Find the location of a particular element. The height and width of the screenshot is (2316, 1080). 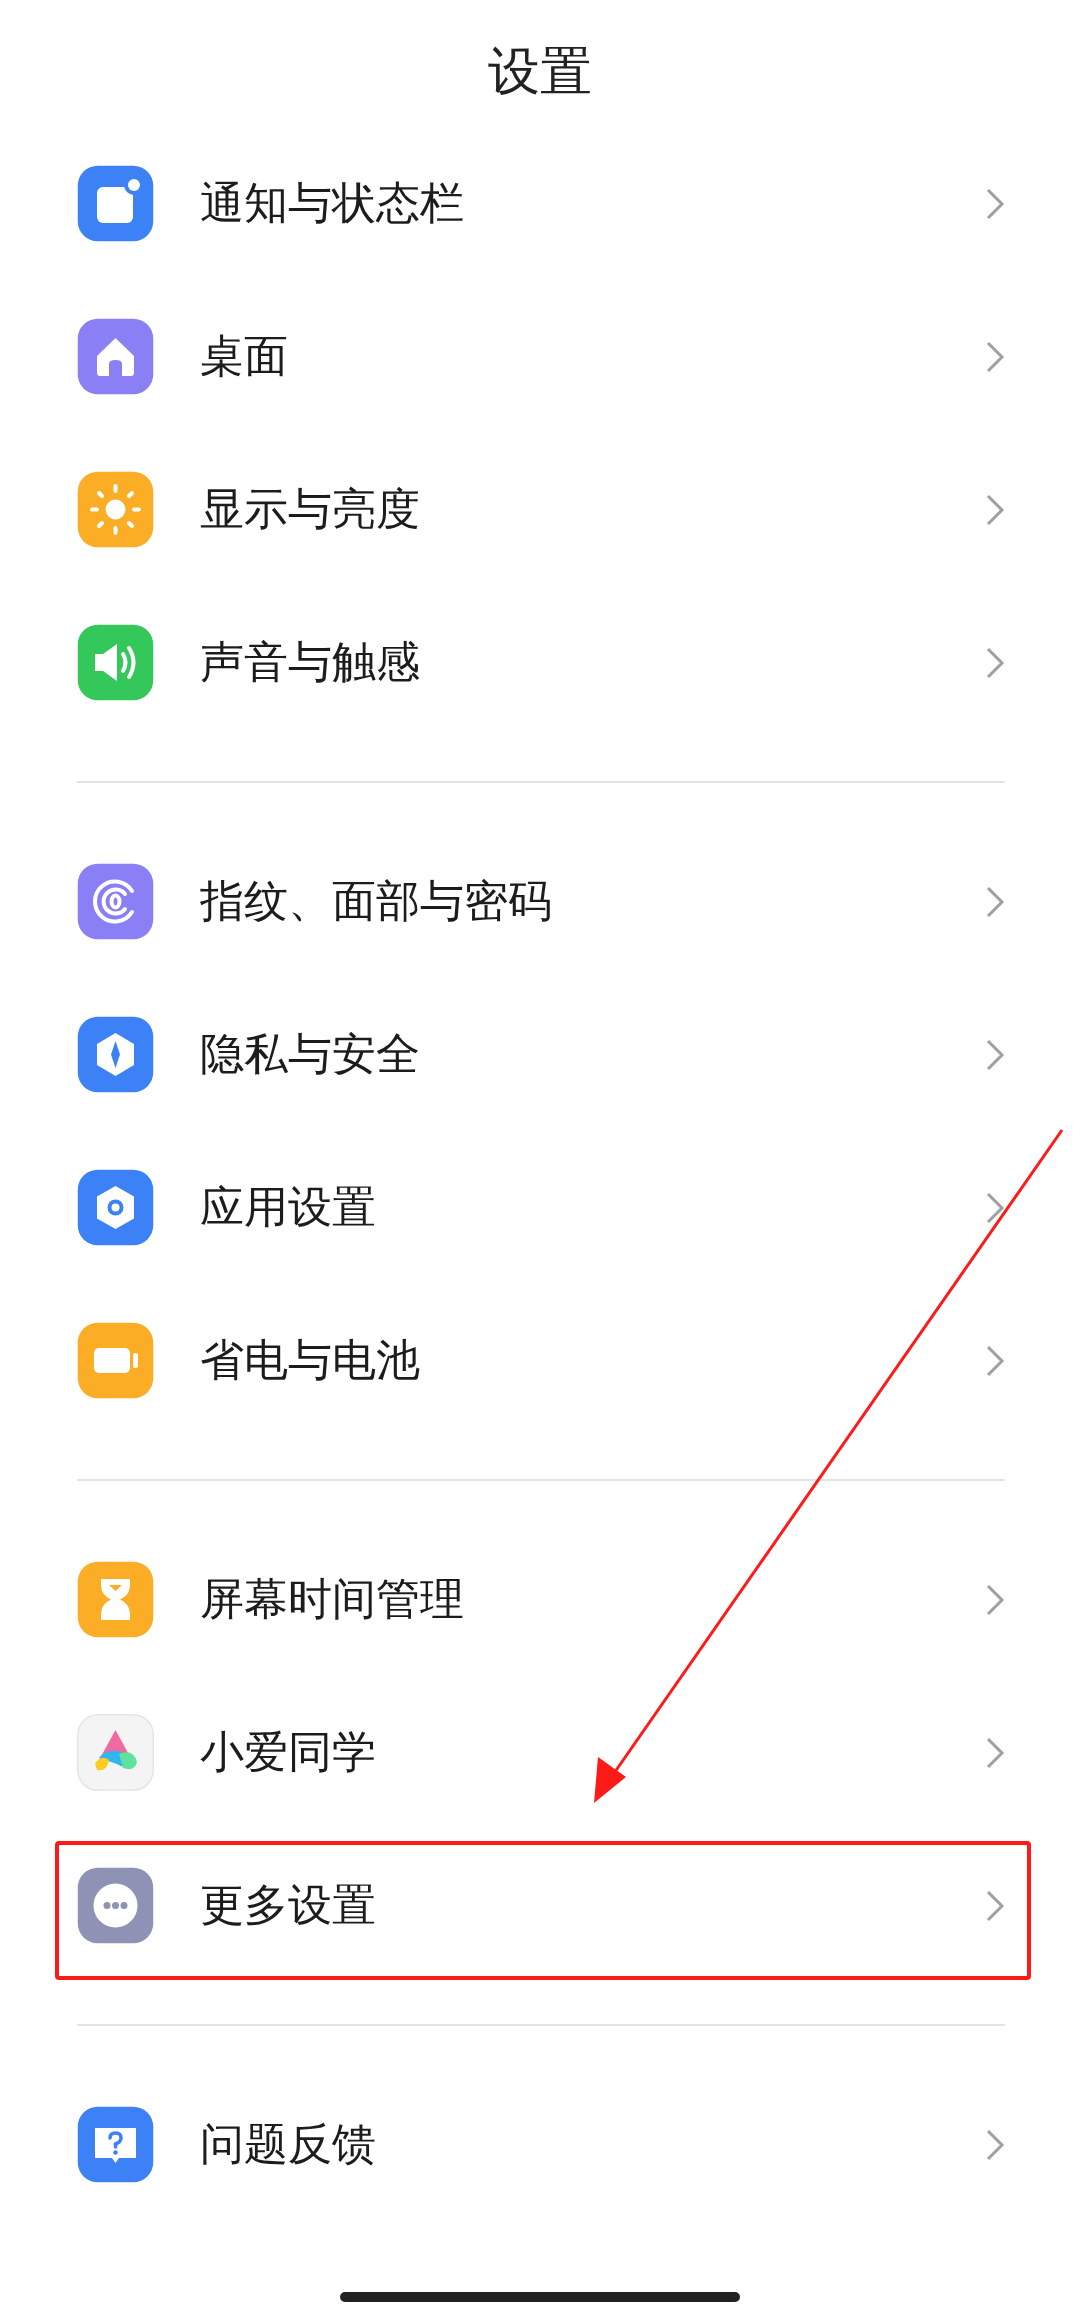

settings-item: 显示与亮度 is located at coordinates (540, 509).